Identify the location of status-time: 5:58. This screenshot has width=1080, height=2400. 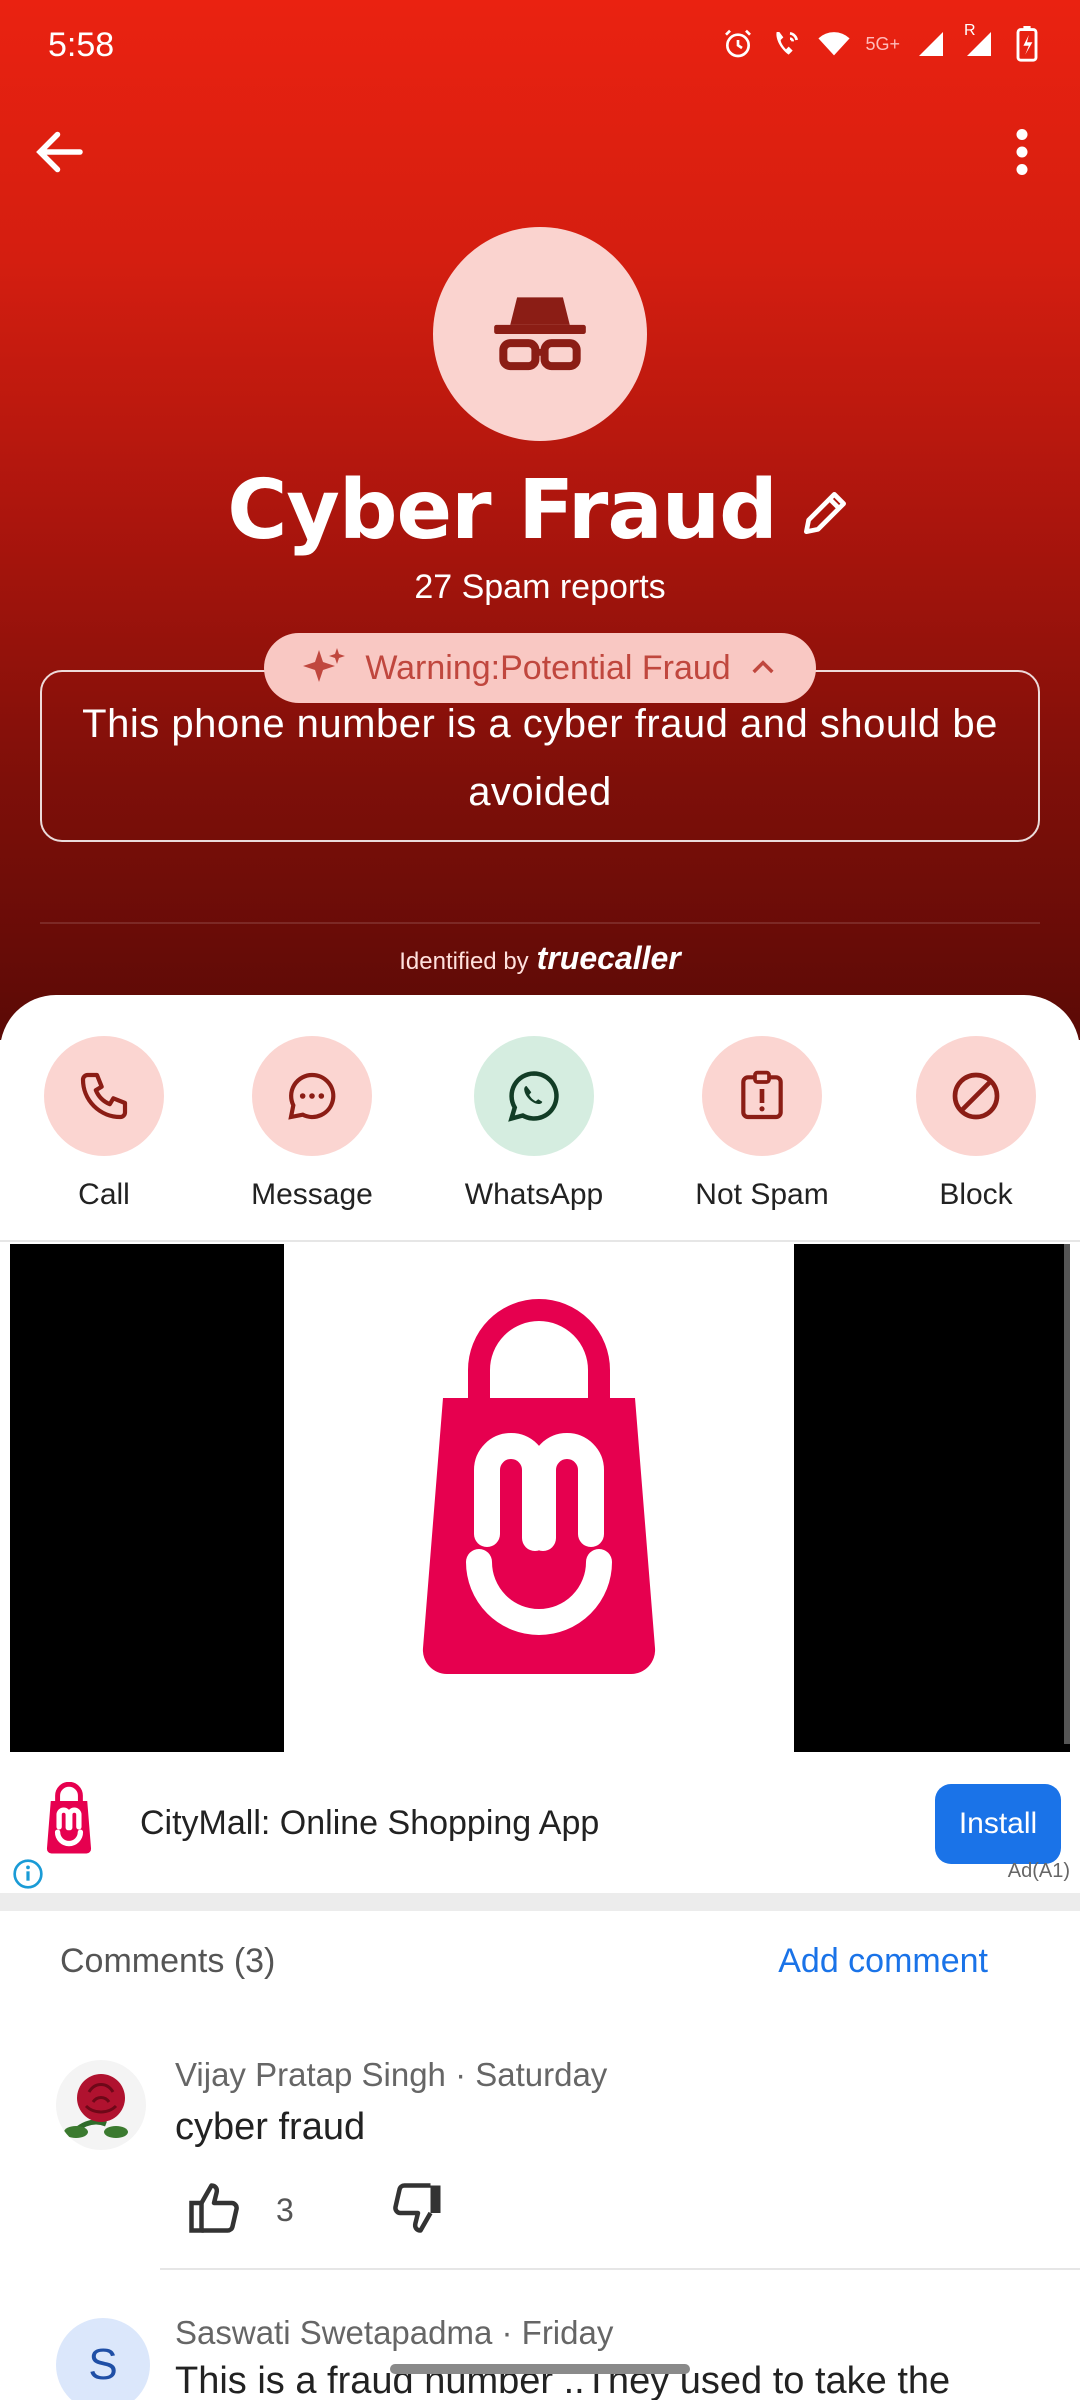
(81, 45).